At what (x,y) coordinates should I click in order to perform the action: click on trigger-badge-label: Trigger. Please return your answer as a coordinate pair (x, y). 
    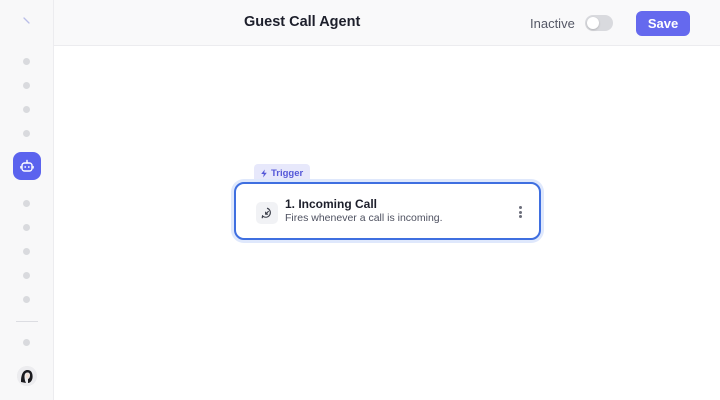
    Looking at the image, I should click on (287, 173).